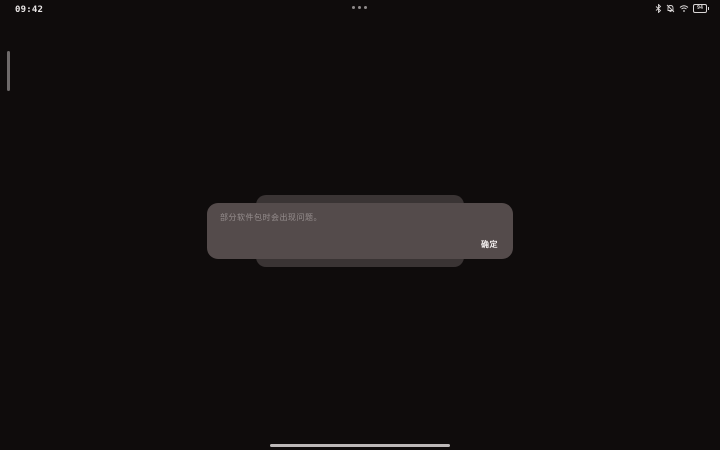 Image resolution: width=720 pixels, height=450 pixels. Describe the element at coordinates (360, 231) in the screenshot. I see `alert-dialog: 部分软件包时会出现问题。 确定` at that location.